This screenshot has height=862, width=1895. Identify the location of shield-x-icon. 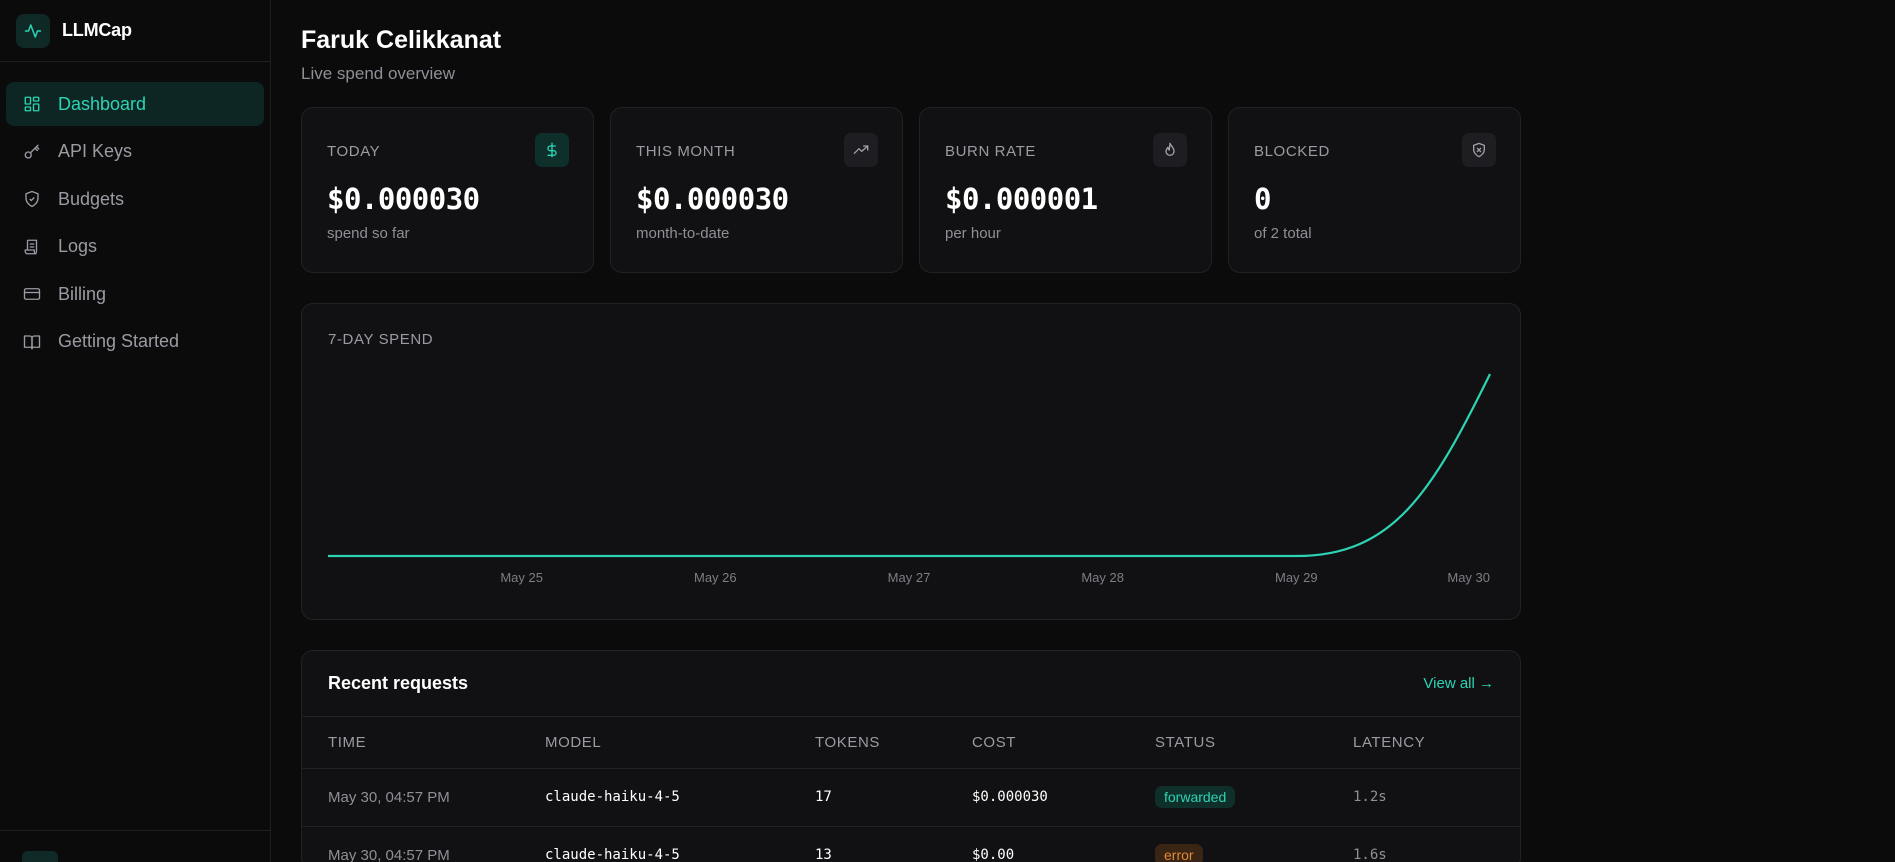
(1479, 150).